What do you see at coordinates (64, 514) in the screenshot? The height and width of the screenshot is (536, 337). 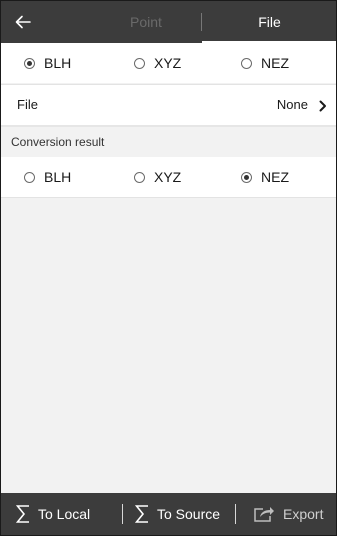 I see `to-local-label: To Local` at bounding box center [64, 514].